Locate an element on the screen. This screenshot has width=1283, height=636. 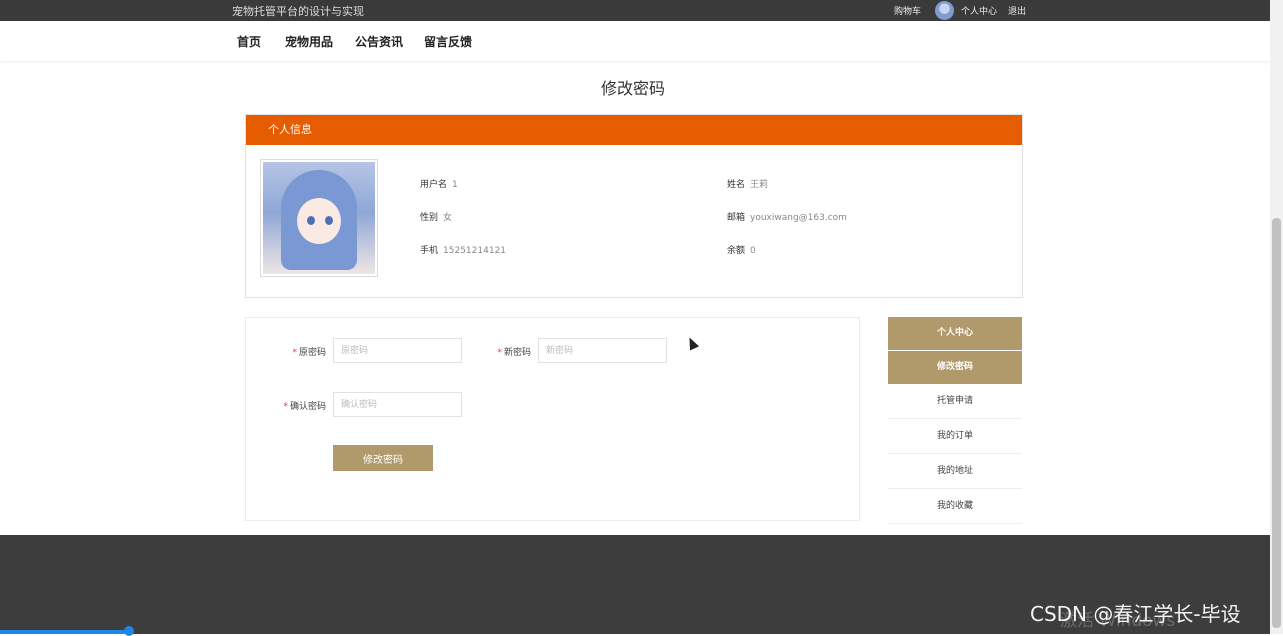
phone-value: 15251214121 is located at coordinates (475, 251).